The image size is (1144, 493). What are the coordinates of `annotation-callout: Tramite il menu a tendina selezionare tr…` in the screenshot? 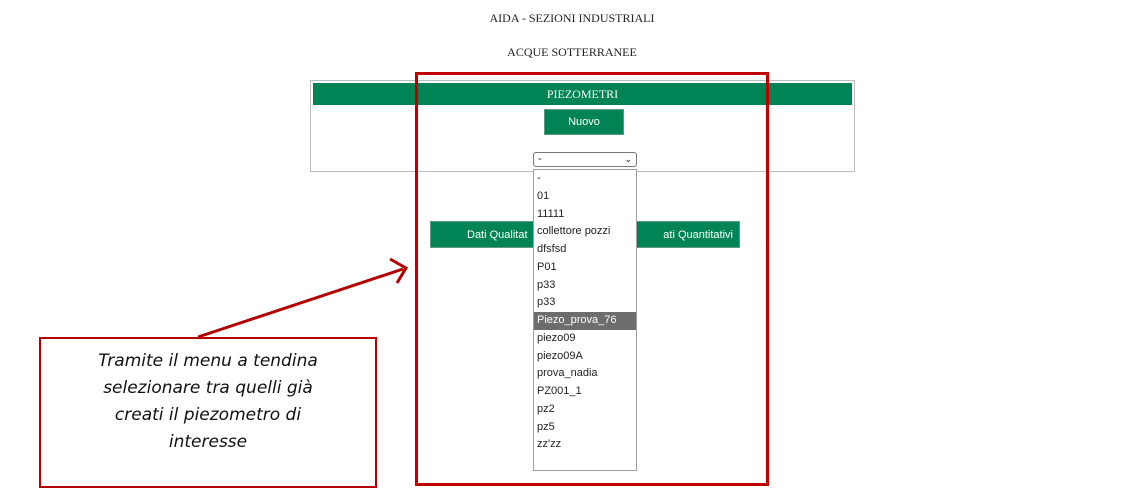 It's located at (208, 412).